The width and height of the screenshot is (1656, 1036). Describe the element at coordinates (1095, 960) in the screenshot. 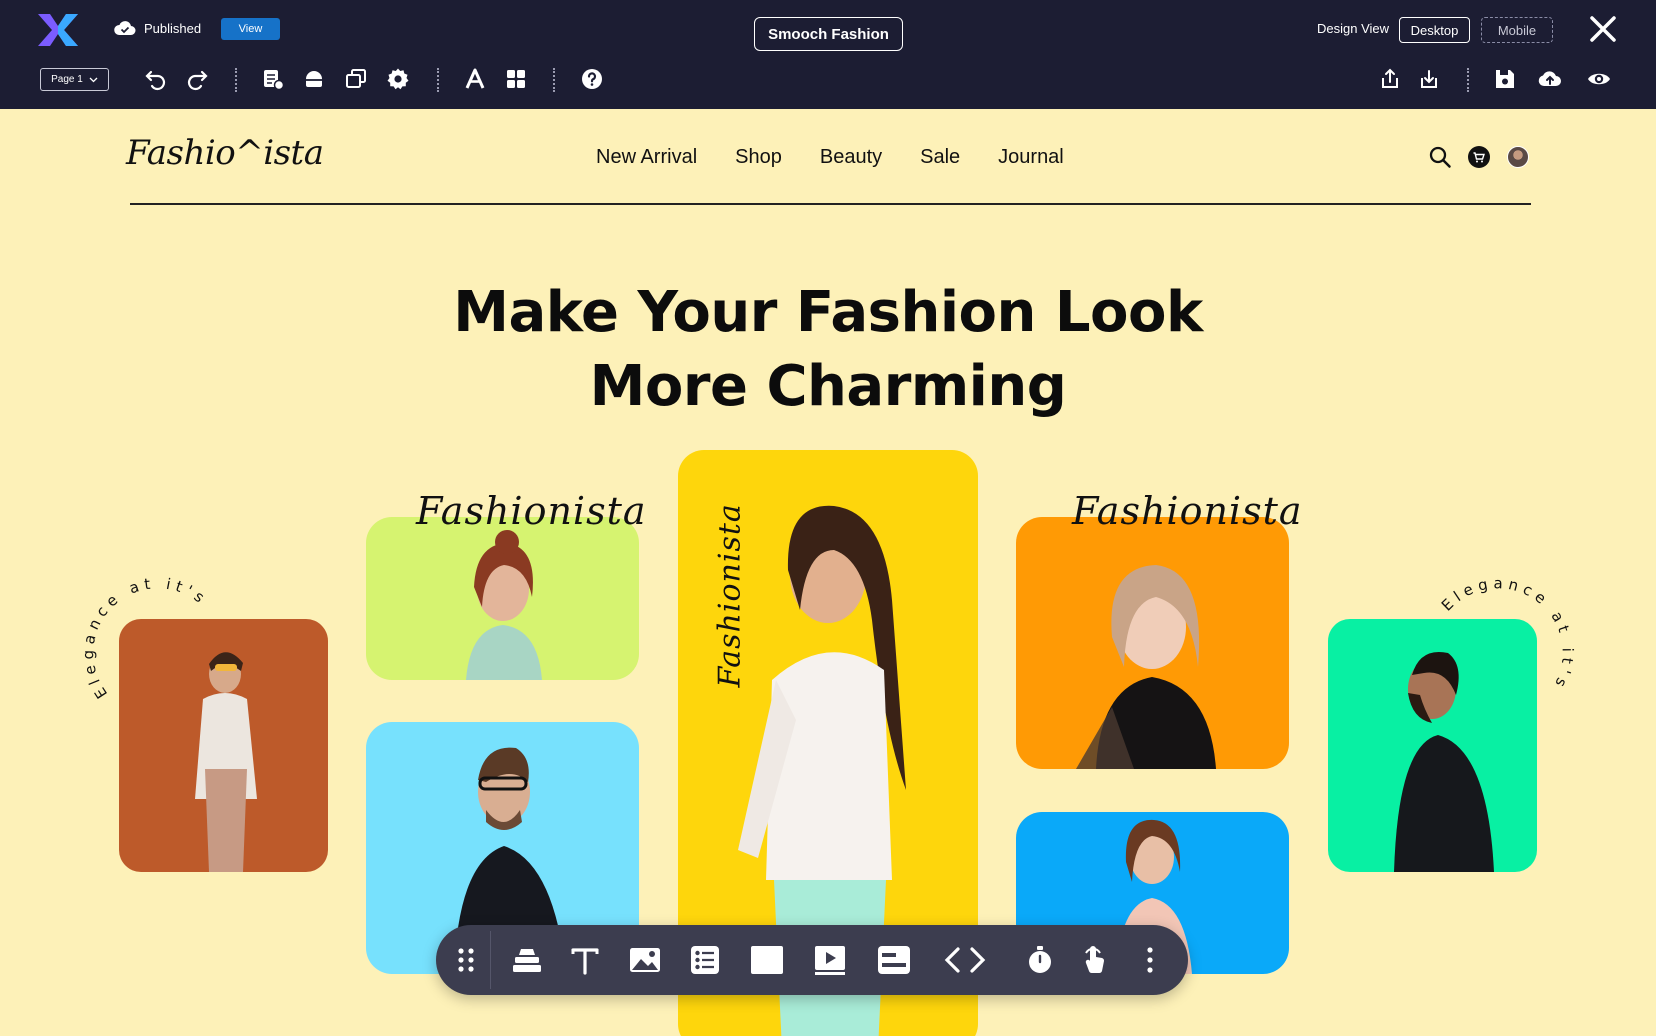

I see `click-icon` at that location.